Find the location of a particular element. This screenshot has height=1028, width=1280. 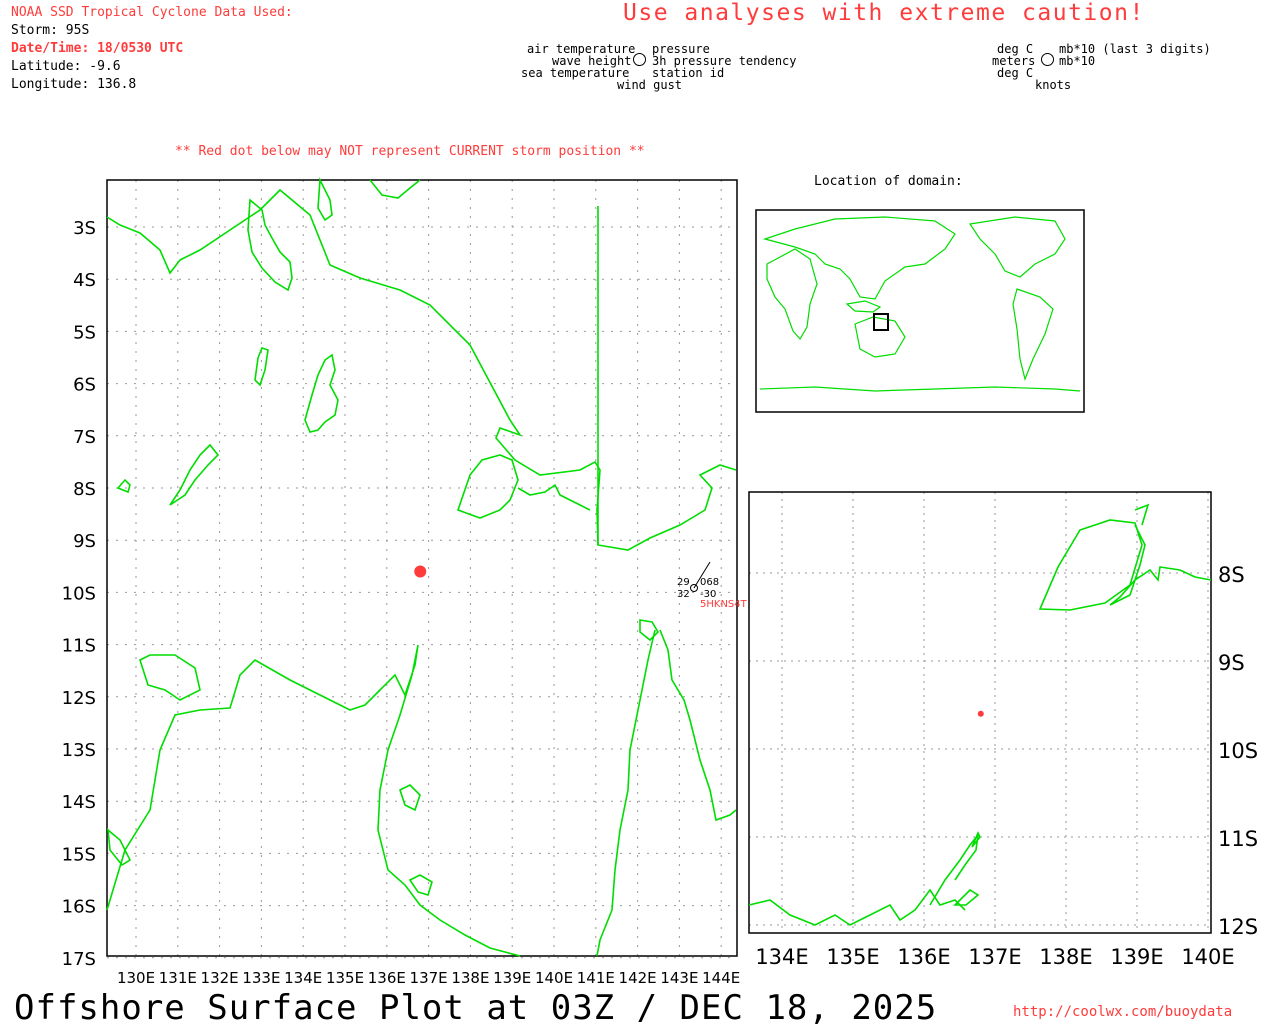

lon-label: 144E is located at coordinates (721, 978).